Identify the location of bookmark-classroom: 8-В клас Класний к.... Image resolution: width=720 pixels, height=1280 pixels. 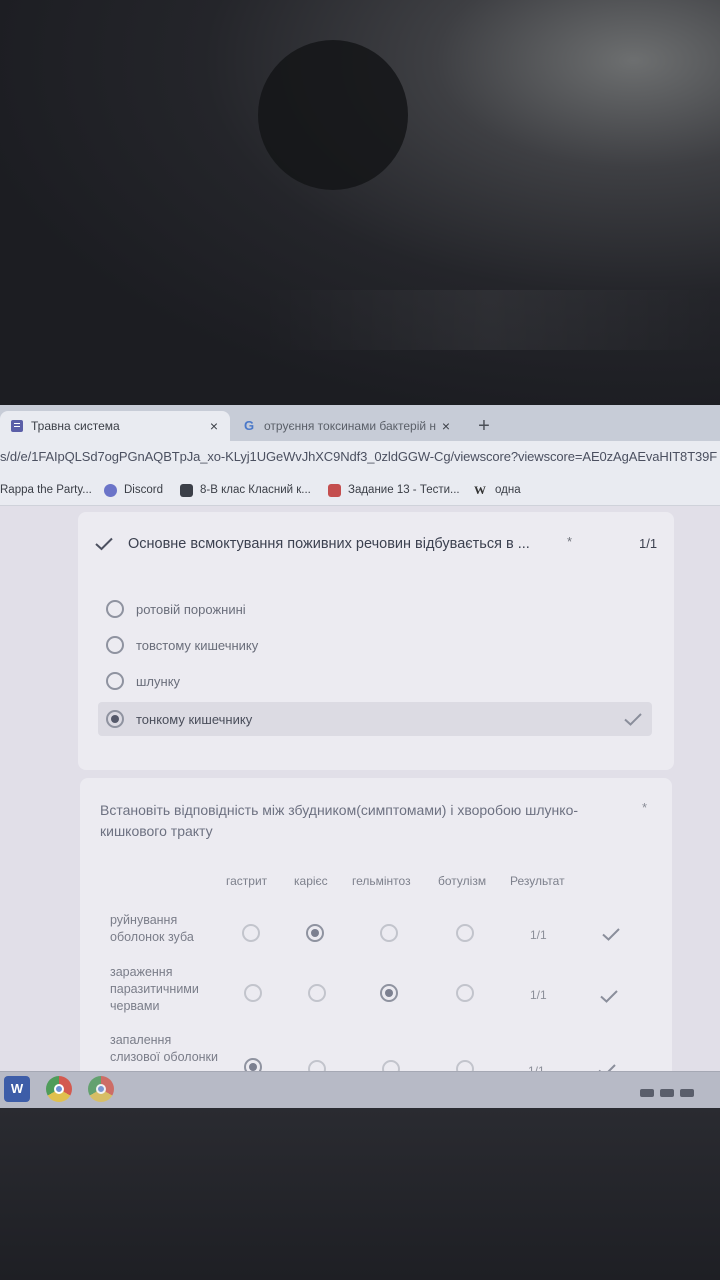
(245, 490).